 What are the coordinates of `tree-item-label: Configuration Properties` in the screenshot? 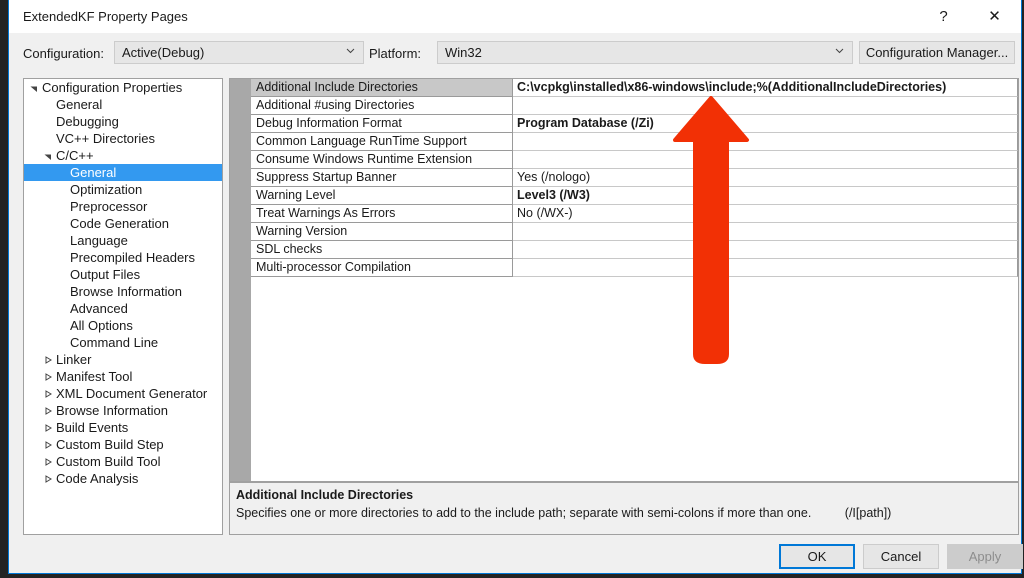 It's located at (112, 87).